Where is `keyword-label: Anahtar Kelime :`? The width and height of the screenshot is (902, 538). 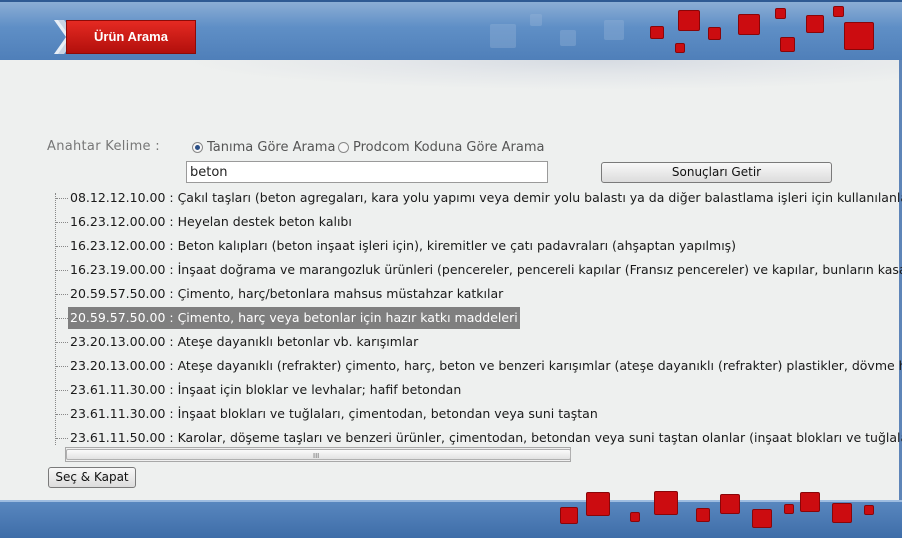
keyword-label: Anahtar Kelime : is located at coordinates (103, 146).